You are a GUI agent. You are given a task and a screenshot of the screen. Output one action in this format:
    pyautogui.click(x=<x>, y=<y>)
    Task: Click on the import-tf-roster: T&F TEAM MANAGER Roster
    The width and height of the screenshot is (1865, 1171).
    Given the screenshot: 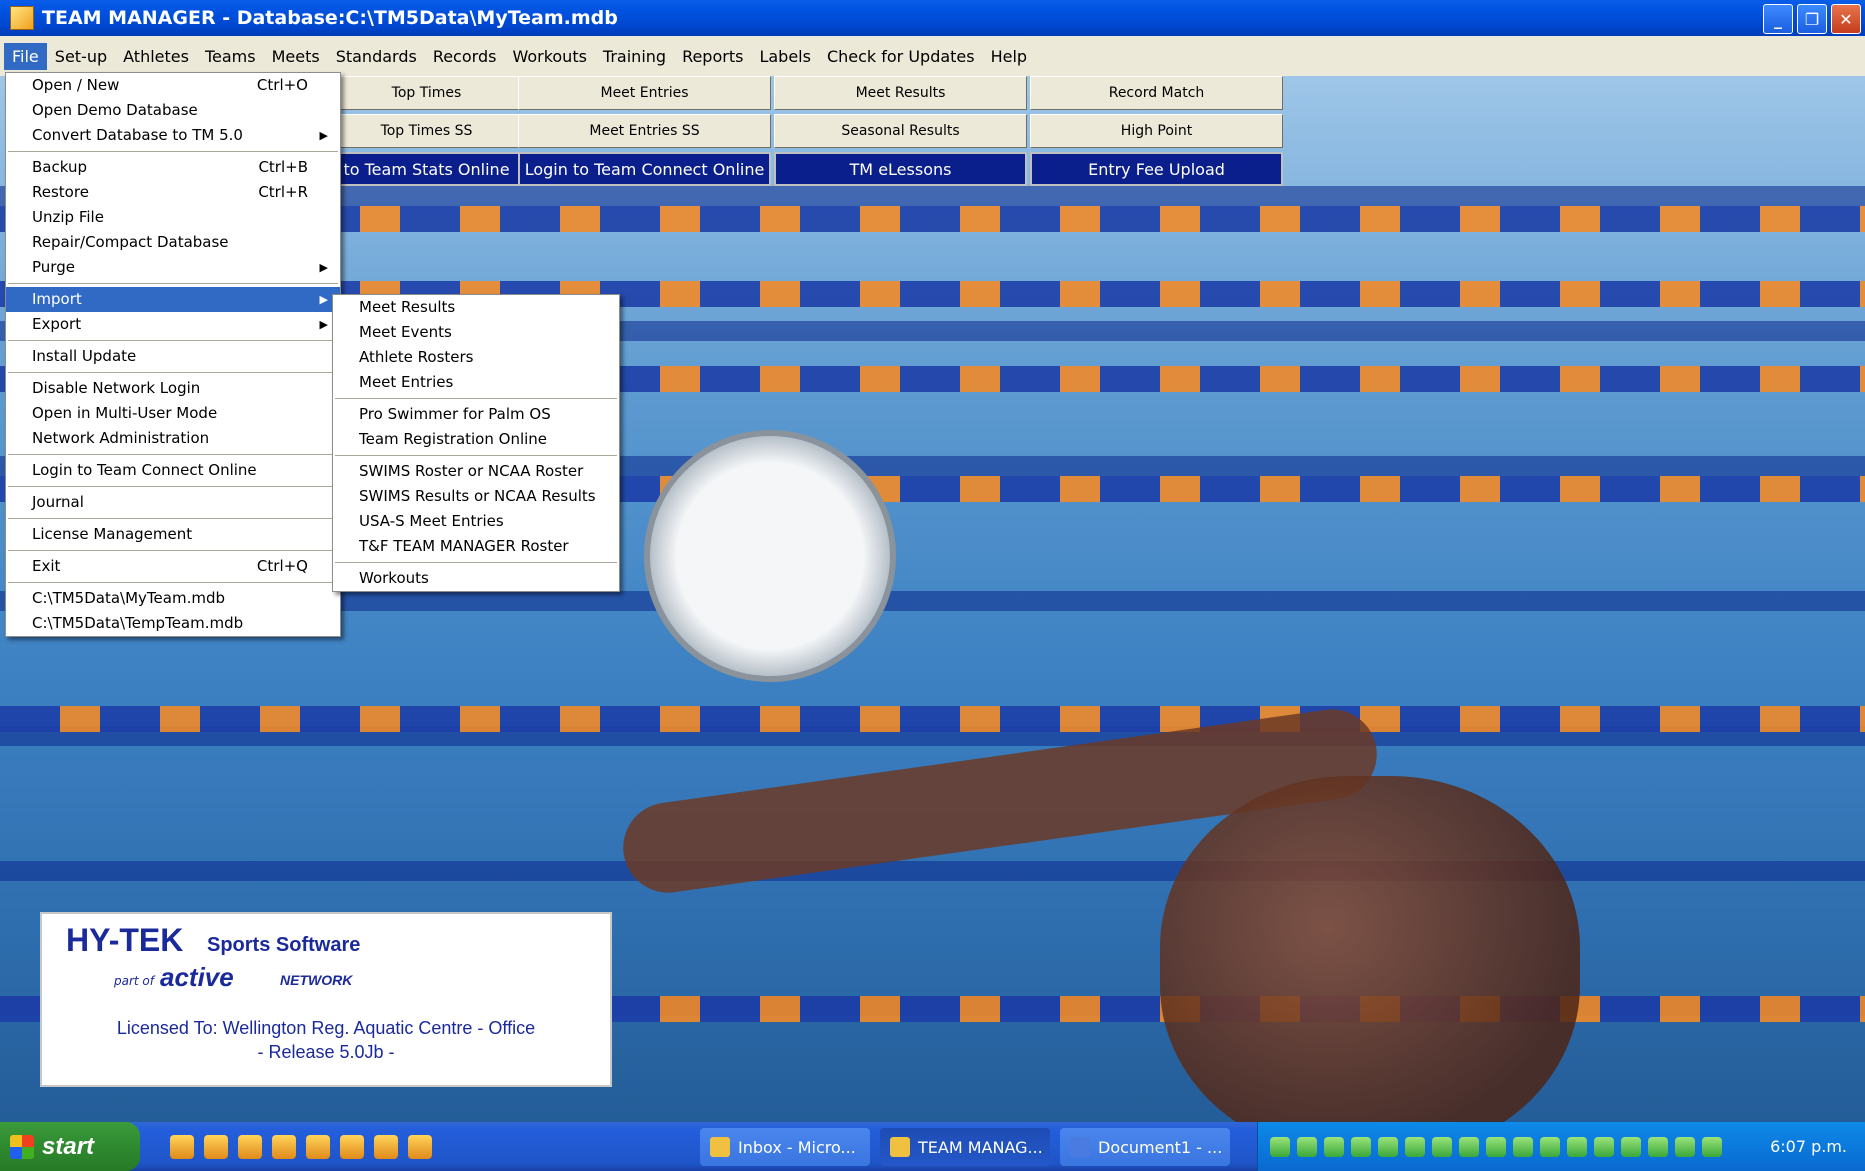 What is the action you would take?
    pyautogui.click(x=476, y=546)
    